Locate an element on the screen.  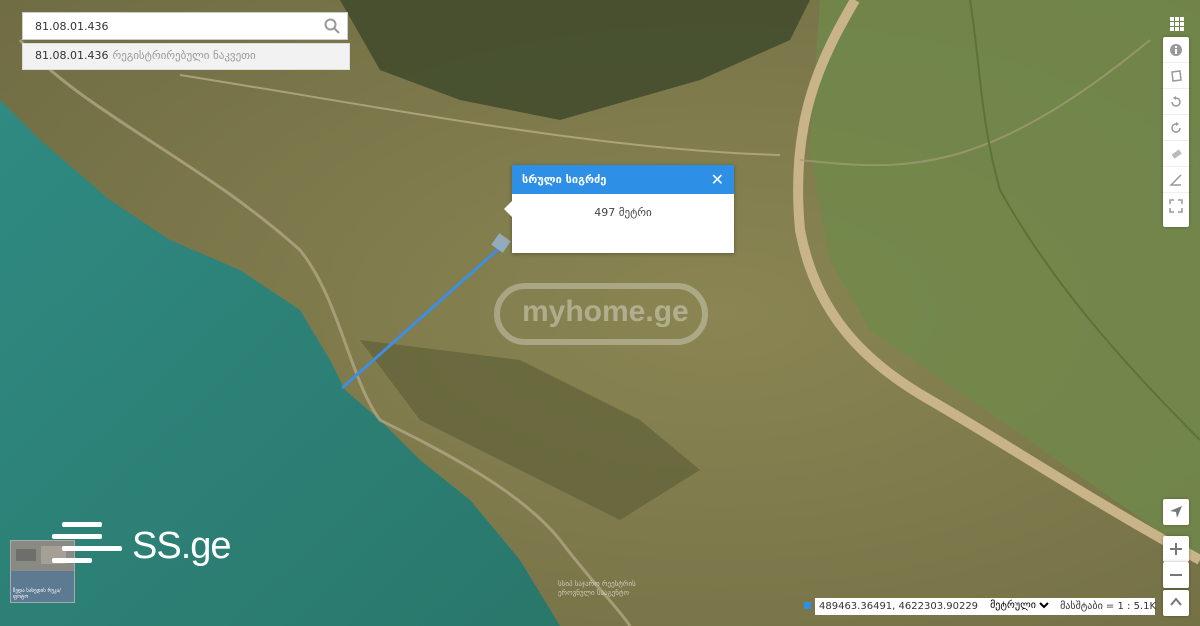
zoom-in-icon is located at coordinates (1176, 549).